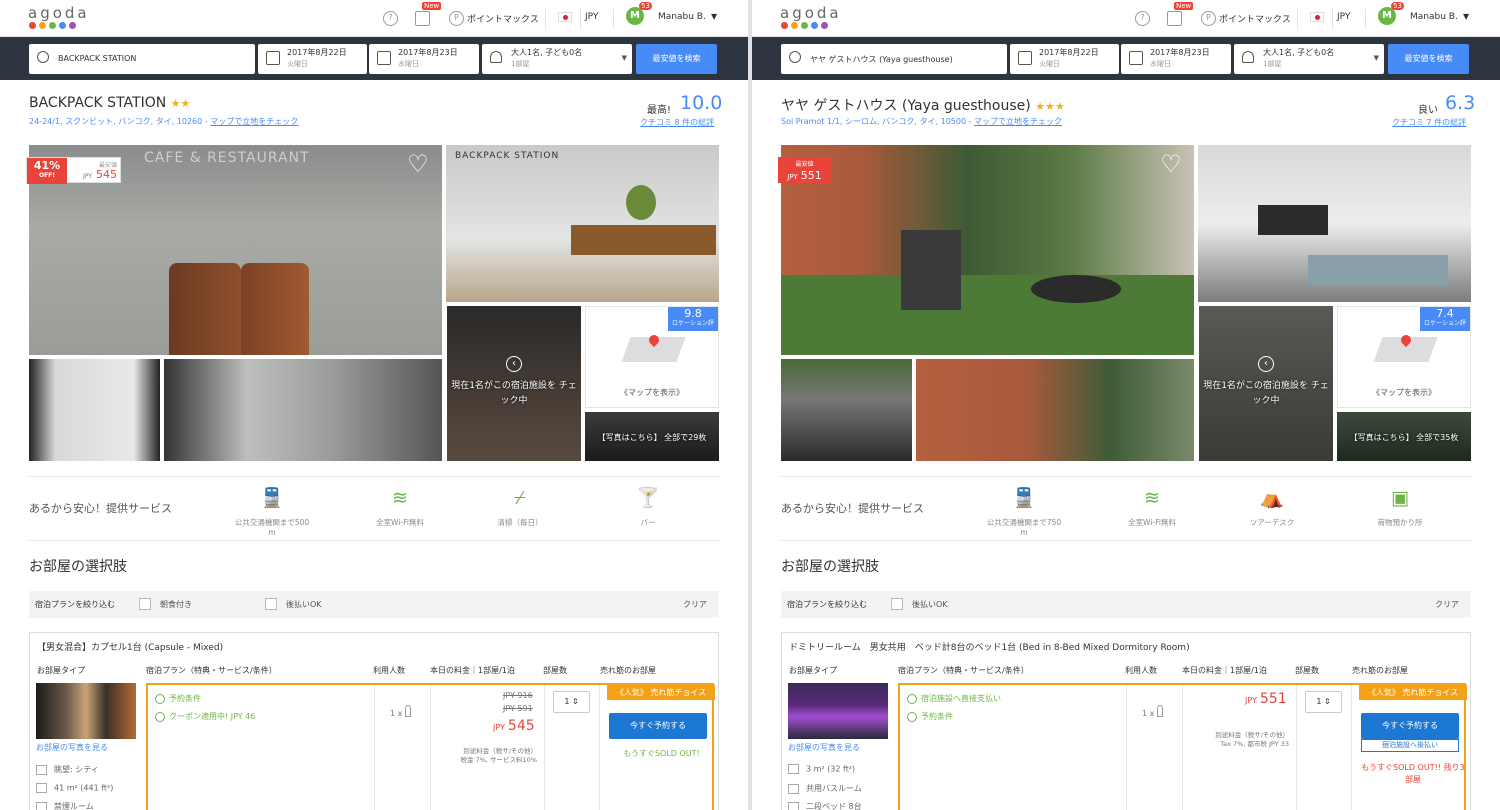 The image size is (1500, 810). What do you see at coordinates (1224, 670) in the screenshot?
I see `col-price: 本日の料金｜1部屋/1泊` at bounding box center [1224, 670].